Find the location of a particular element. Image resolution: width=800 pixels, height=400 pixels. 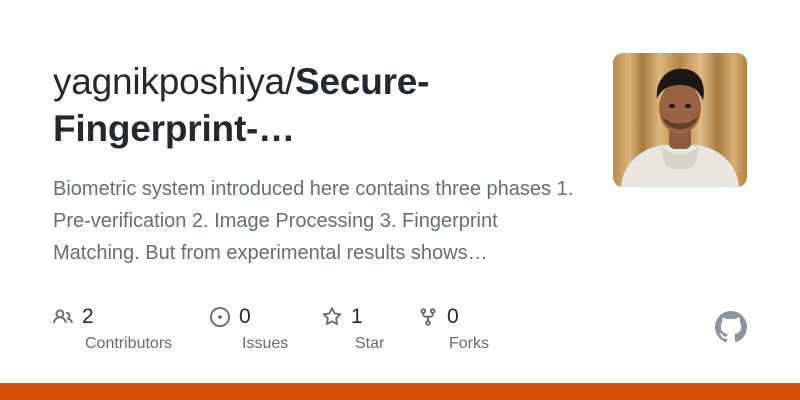

stars-label: Star is located at coordinates (370, 343).